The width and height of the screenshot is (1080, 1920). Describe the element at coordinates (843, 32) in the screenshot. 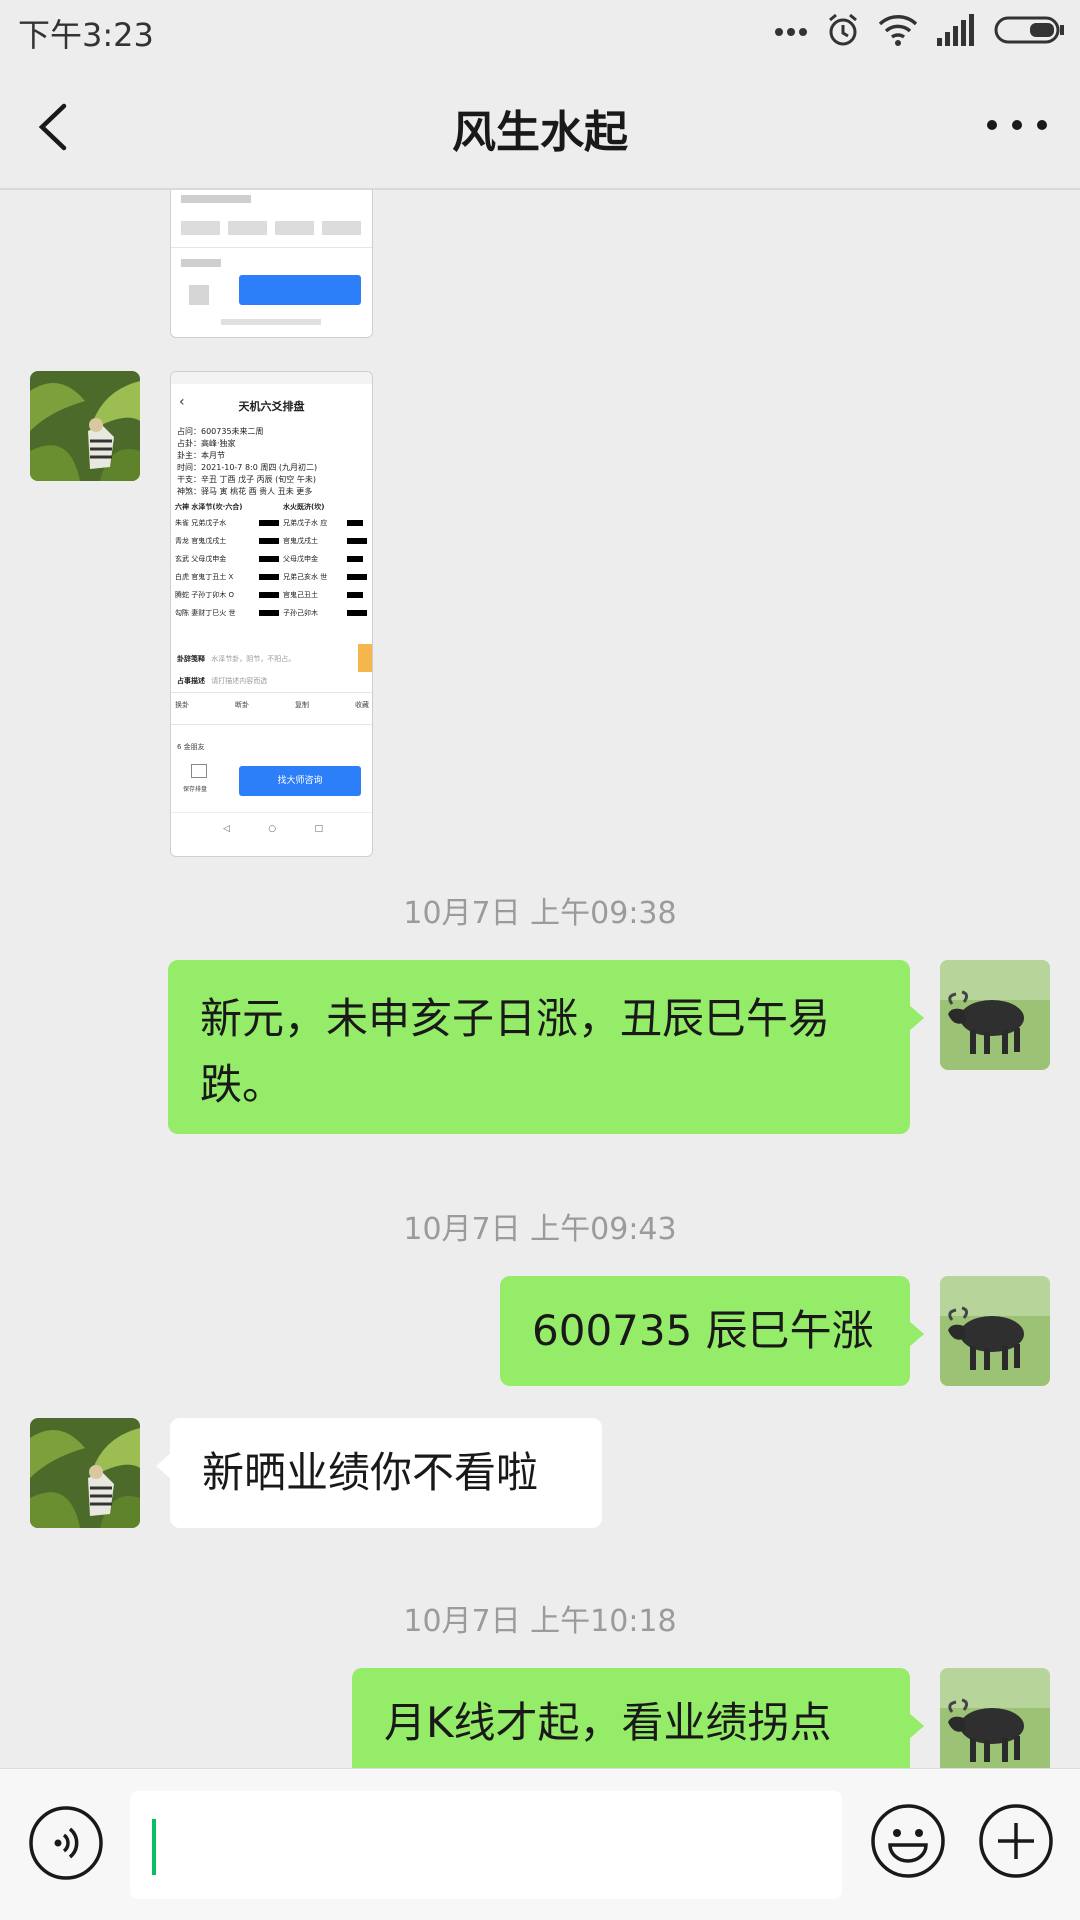

I see `alarm-icon` at that location.